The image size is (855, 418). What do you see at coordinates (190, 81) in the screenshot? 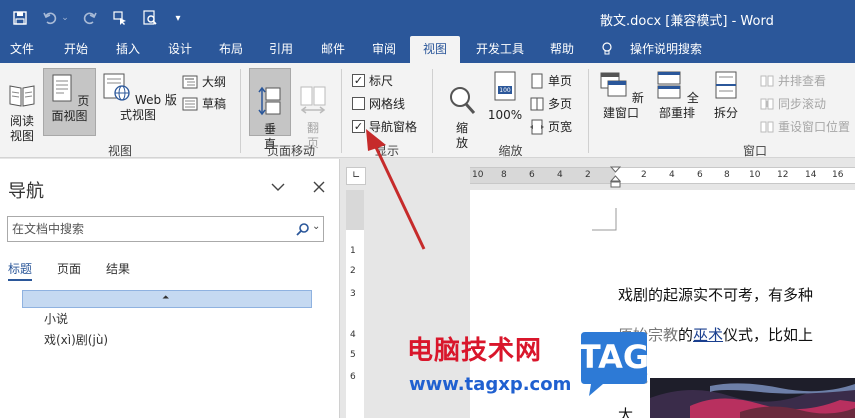
I see `outline-icon` at bounding box center [190, 81].